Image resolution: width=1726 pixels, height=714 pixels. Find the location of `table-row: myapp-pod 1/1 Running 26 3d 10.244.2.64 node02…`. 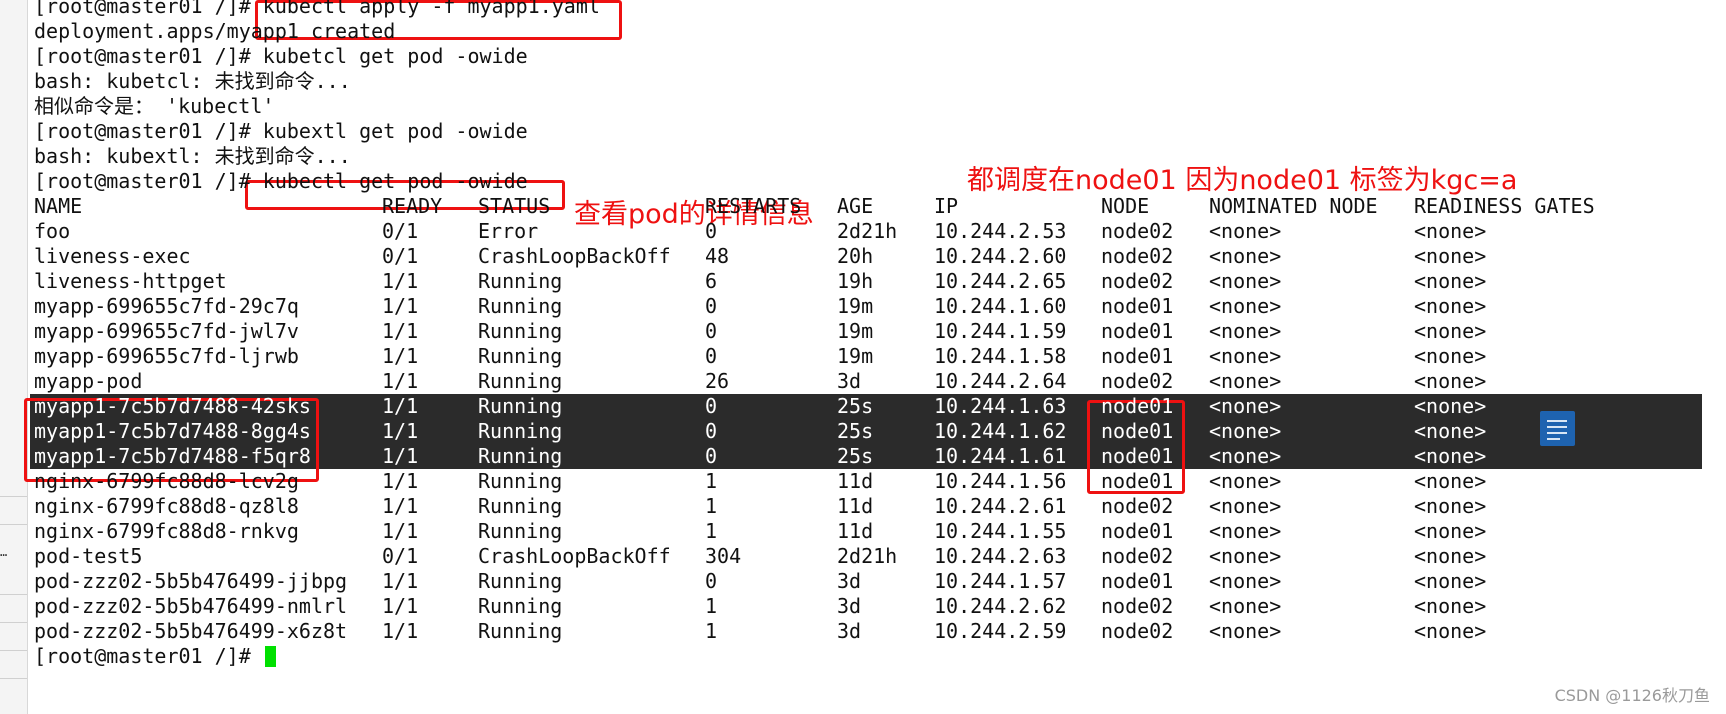

table-row: myapp-pod 1/1 Running 26 3d 10.244.2.64 node02… is located at coordinates (880, 381).